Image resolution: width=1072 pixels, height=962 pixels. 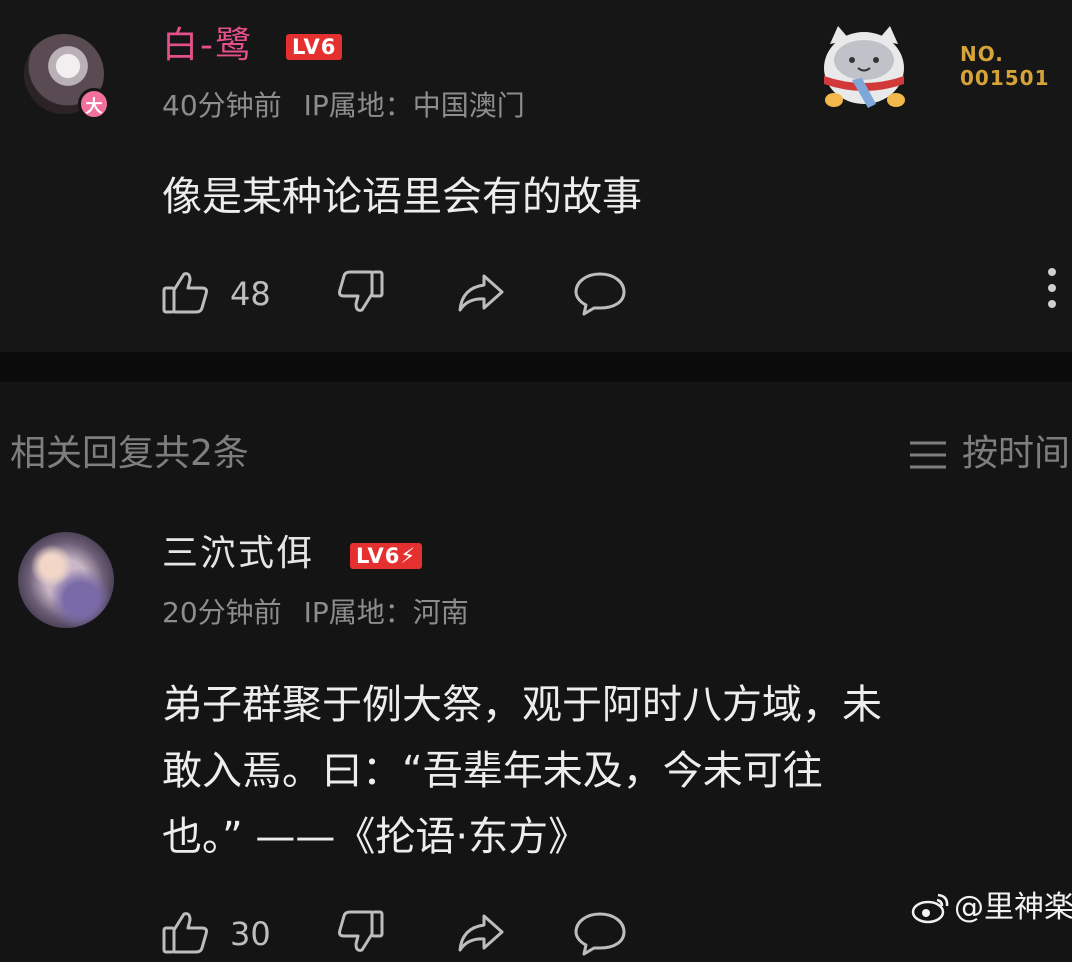 I want to click on comment-time: 40分钟前, so click(x=222, y=105).